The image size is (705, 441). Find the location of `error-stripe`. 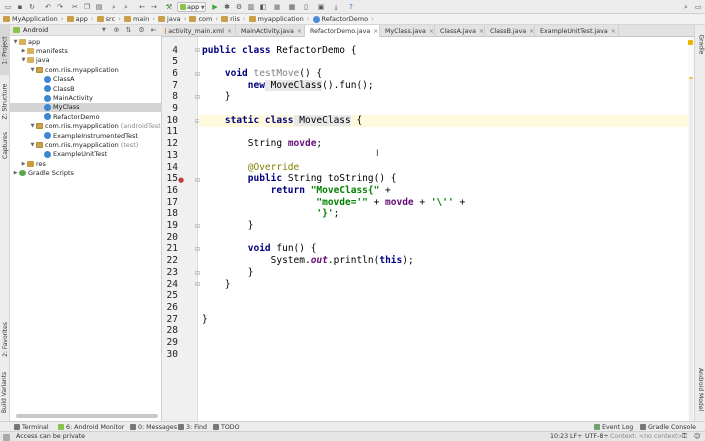

error-stripe is located at coordinates (691, 229).